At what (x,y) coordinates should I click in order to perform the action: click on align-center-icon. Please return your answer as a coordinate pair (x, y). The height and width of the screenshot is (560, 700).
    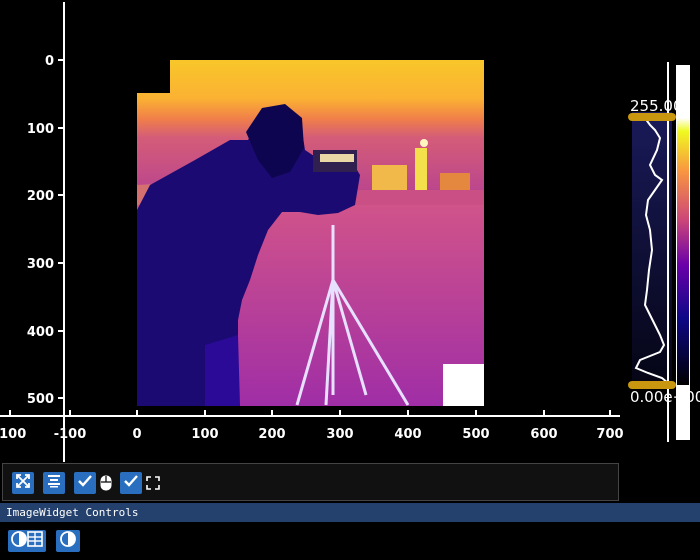
    Looking at the image, I should click on (54, 483).